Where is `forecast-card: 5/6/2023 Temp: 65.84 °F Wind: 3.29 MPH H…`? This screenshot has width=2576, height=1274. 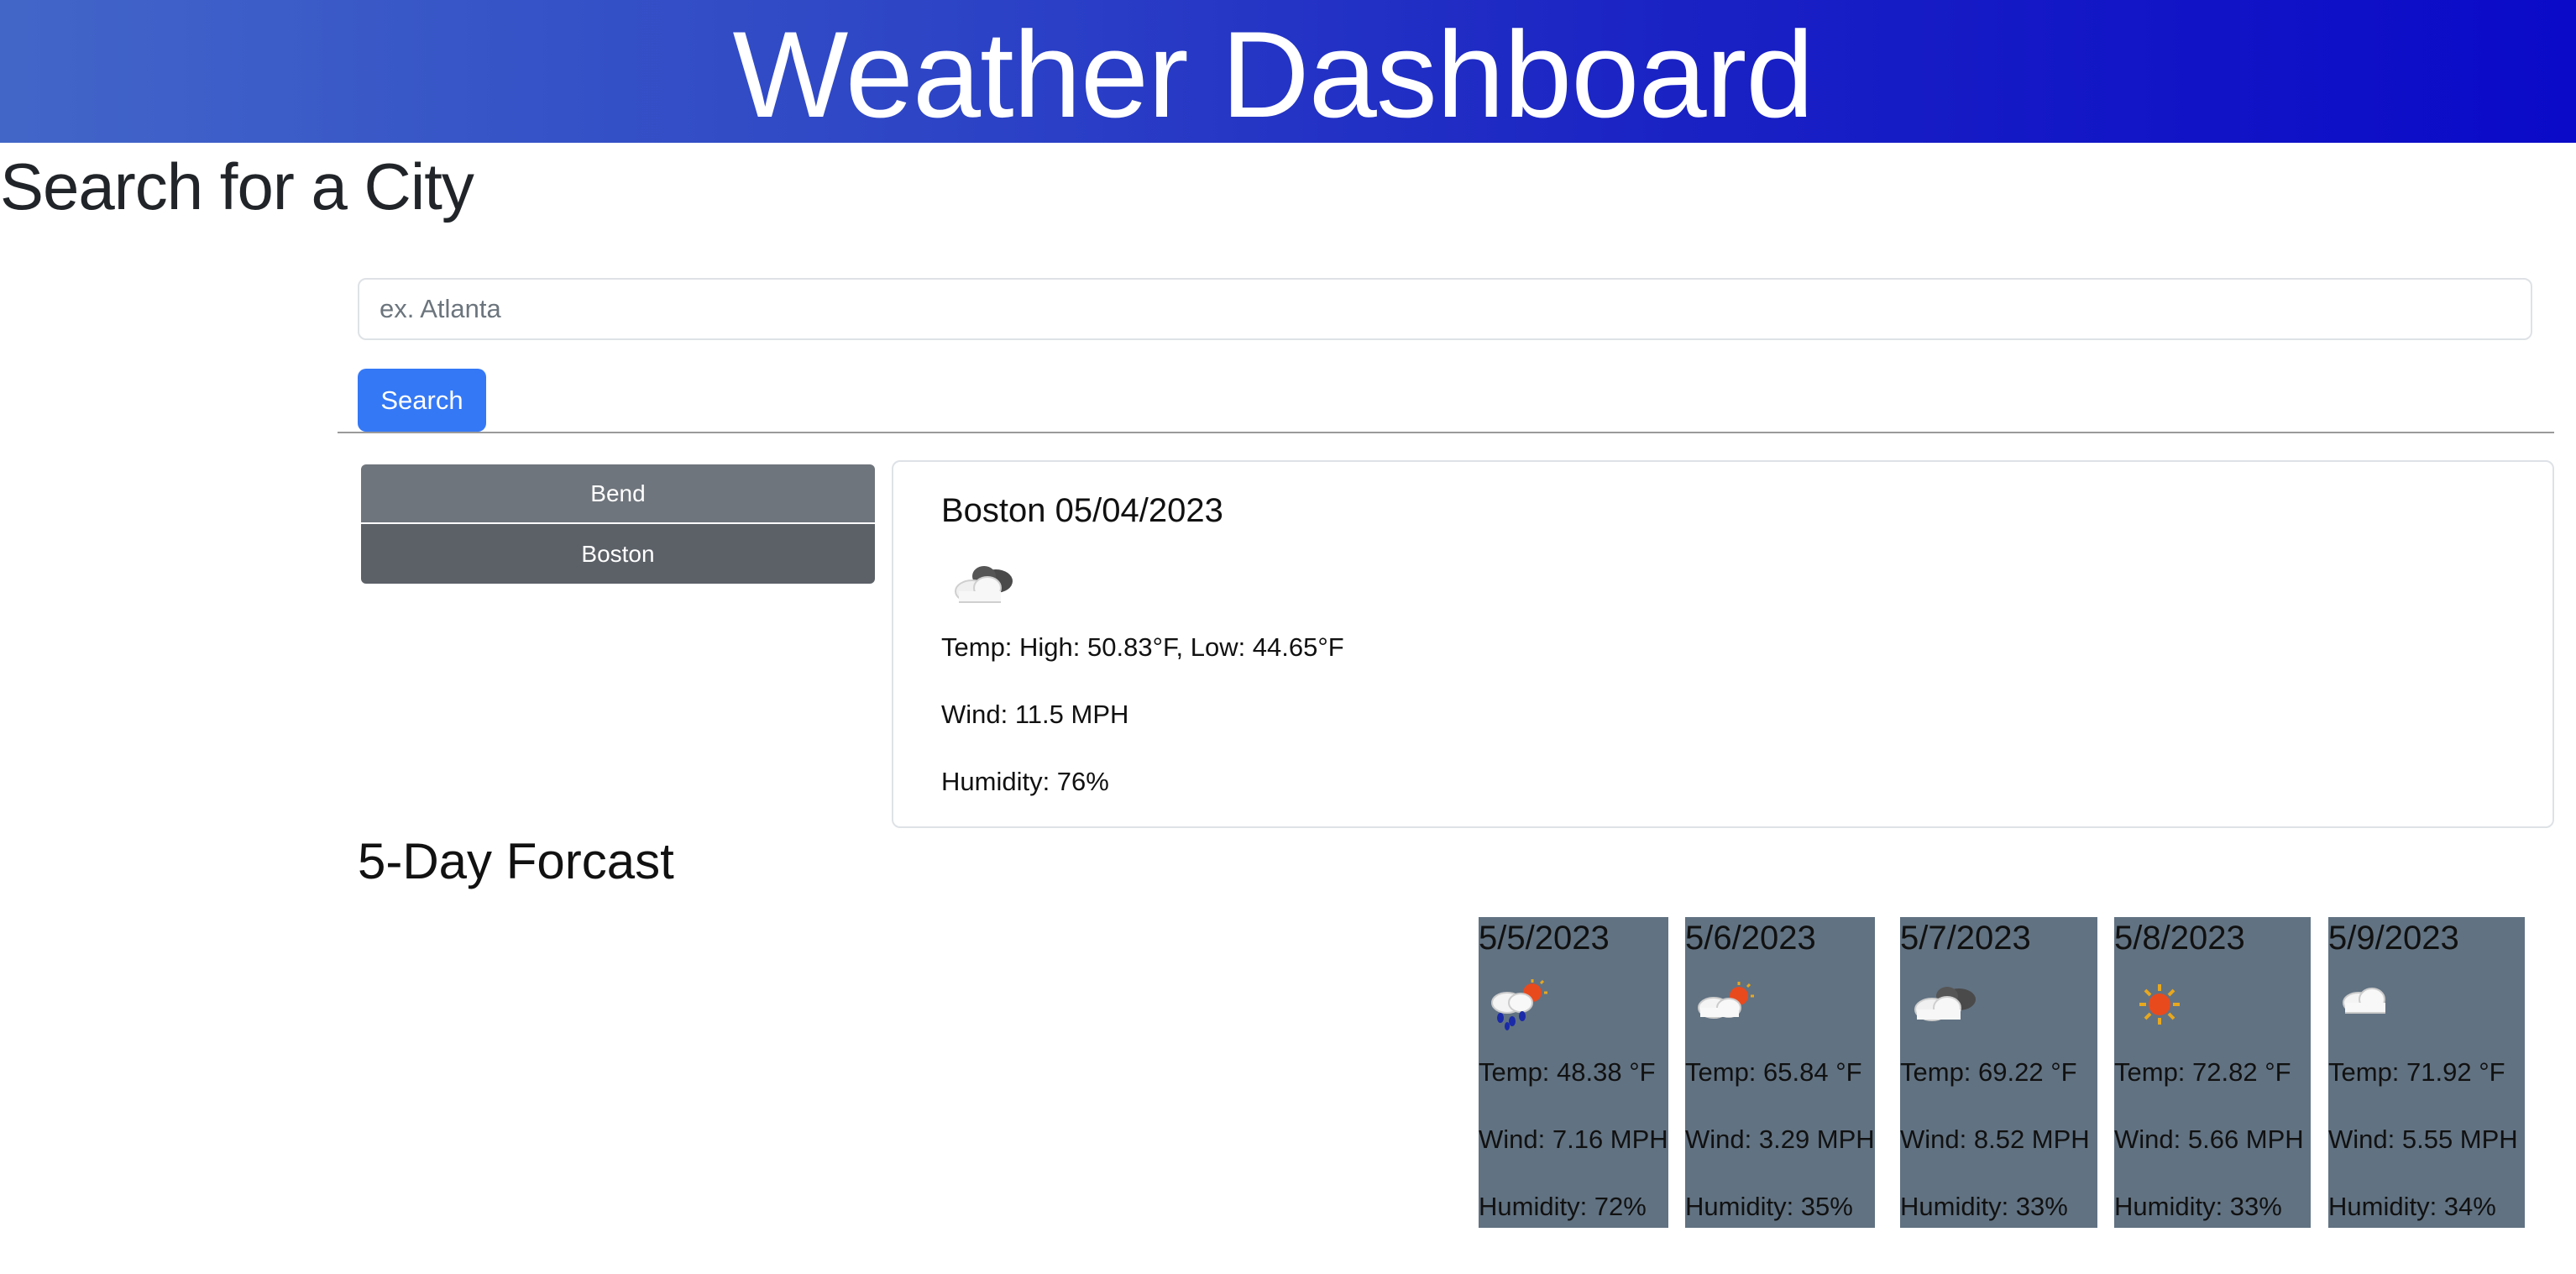 forecast-card: 5/6/2023 Temp: 65.84 °F Wind: 3.29 MPH H… is located at coordinates (1780, 1072).